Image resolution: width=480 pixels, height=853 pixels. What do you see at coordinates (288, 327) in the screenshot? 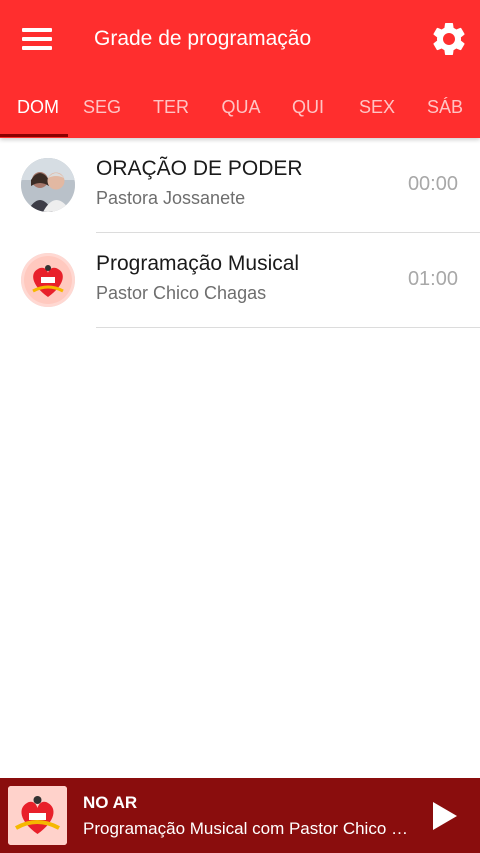
I see `divider` at bounding box center [288, 327].